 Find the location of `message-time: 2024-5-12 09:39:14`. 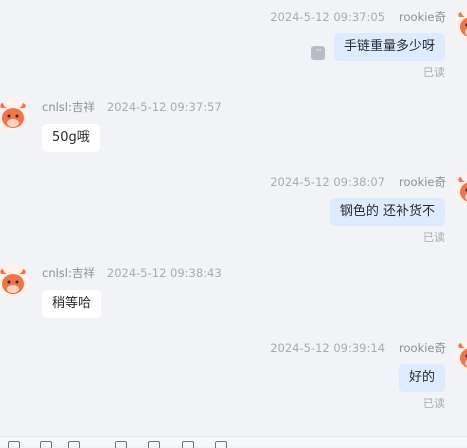

message-time: 2024-5-12 09:39:14 is located at coordinates (327, 348).